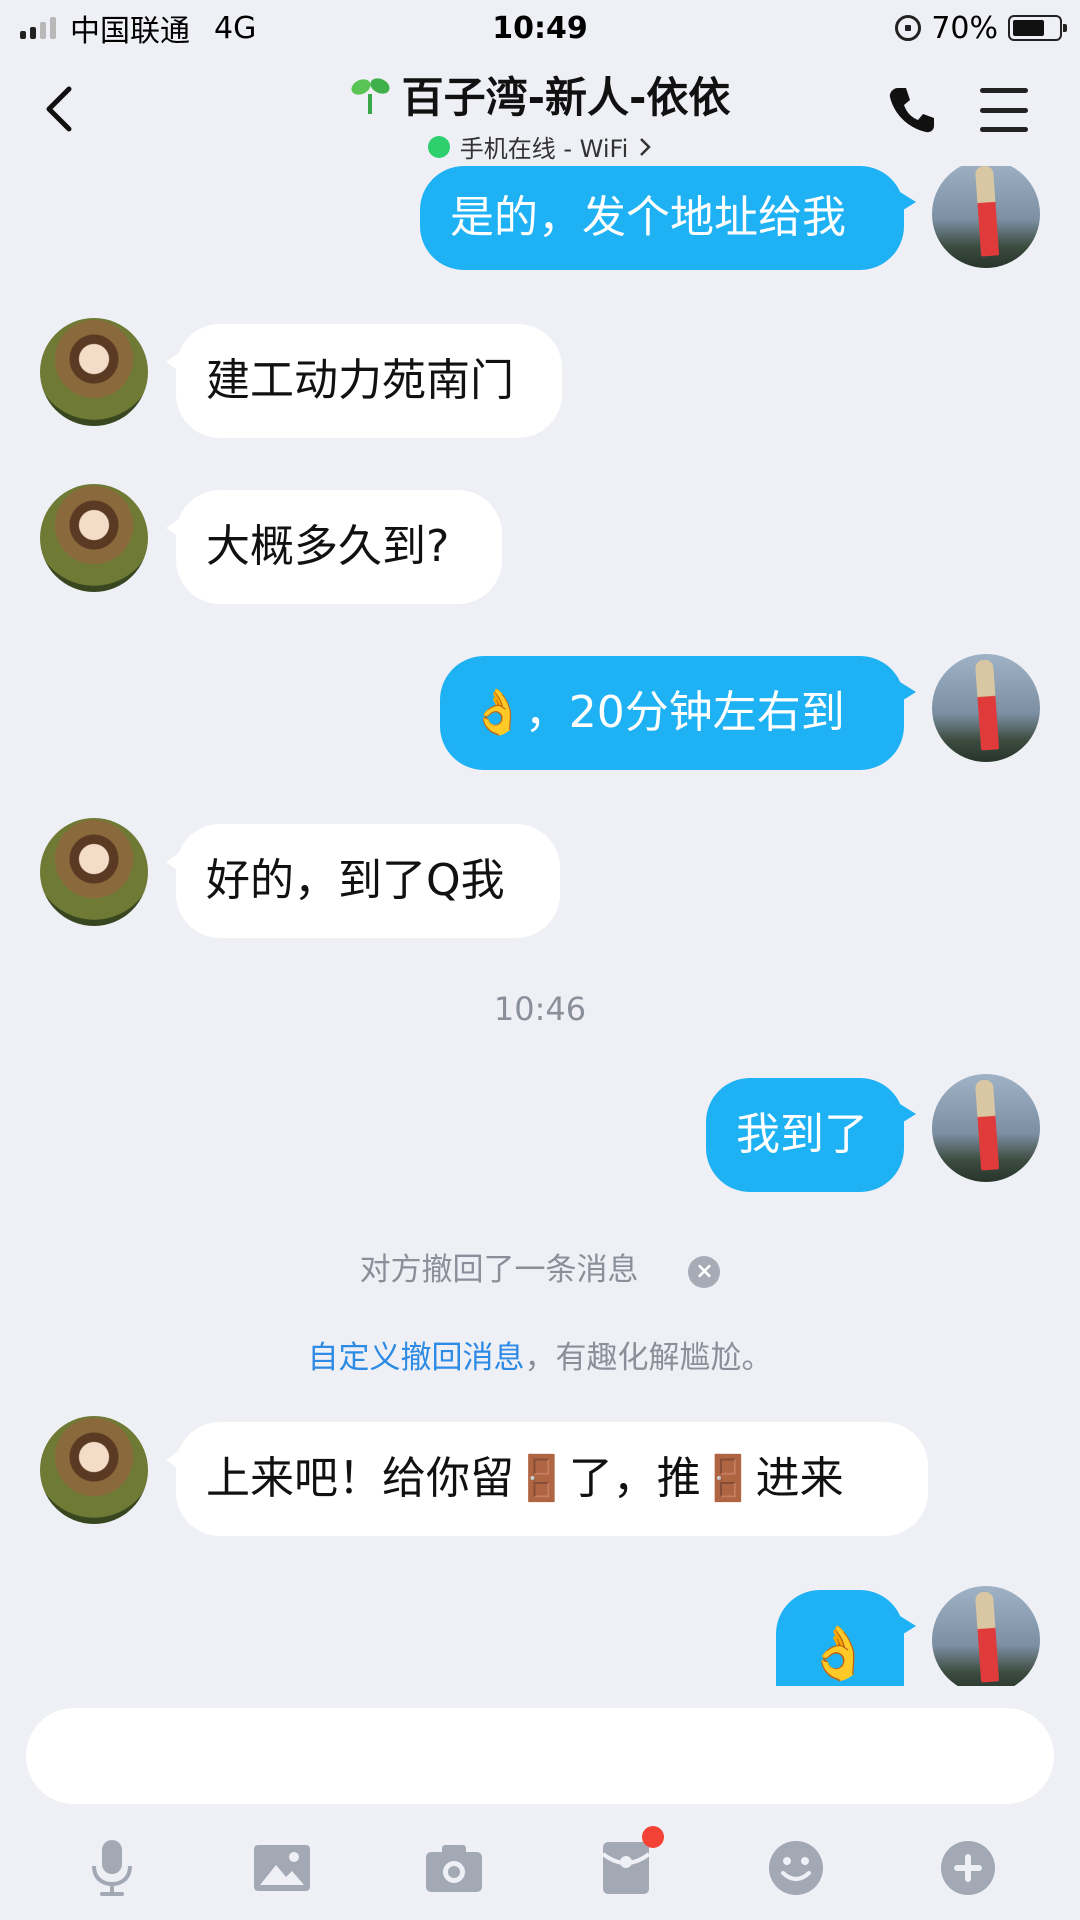  I want to click on outgoing-message: 👌, so click(846, 1638).